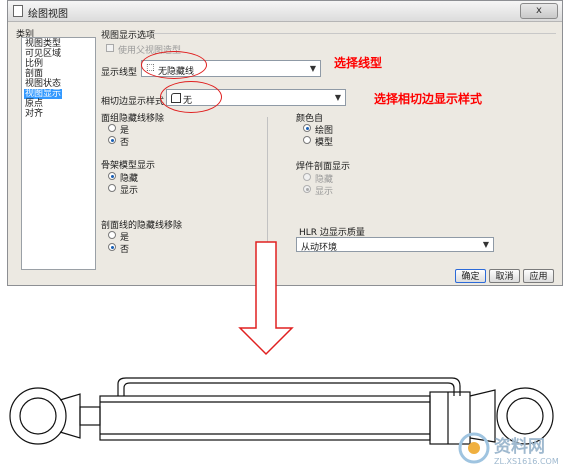  I want to click on group-title: 视图显示选项, so click(128, 36).